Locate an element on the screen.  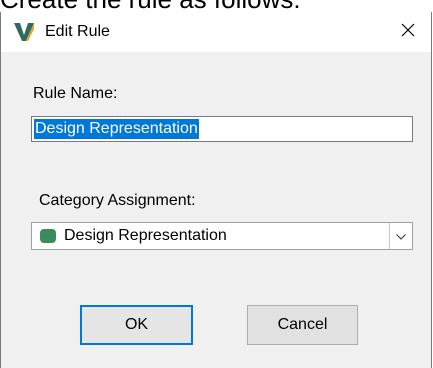
cancel-button: Cancel is located at coordinates (302, 325).